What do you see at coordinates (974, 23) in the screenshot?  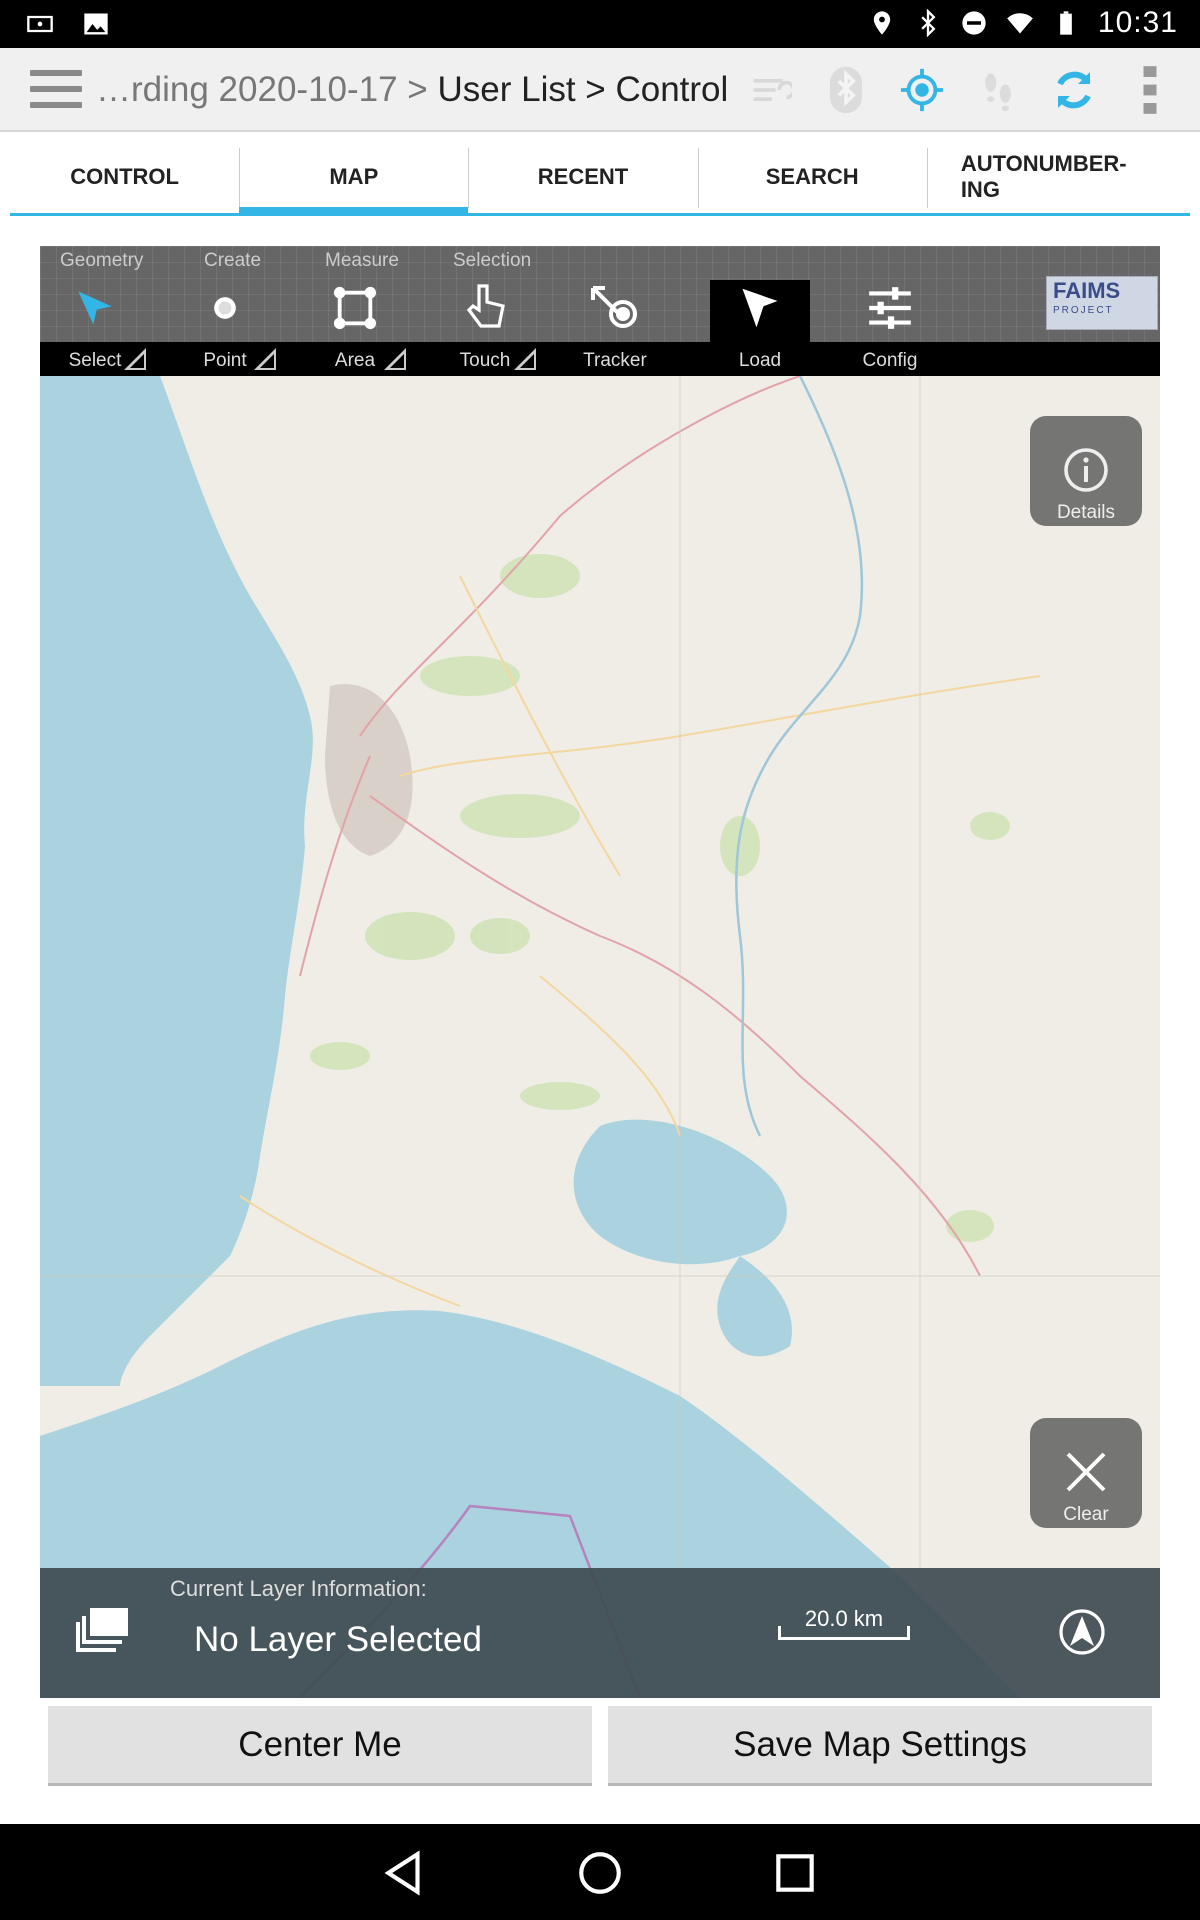 I see `dnd-icon` at bounding box center [974, 23].